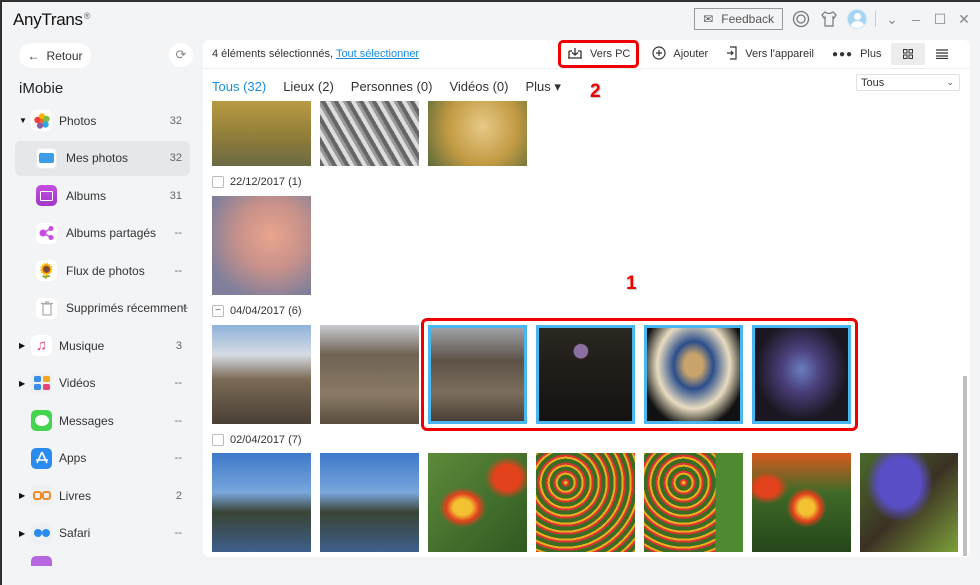  Describe the element at coordinates (940, 19) in the screenshot. I see `maximize-icon: ☐` at that location.